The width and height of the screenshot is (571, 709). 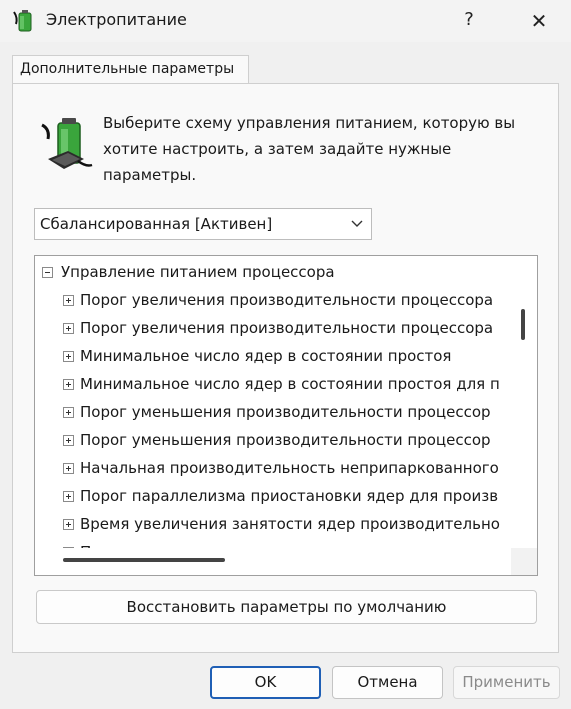 What do you see at coordinates (265, 682) in the screenshot?
I see `ok-button: OK` at bounding box center [265, 682].